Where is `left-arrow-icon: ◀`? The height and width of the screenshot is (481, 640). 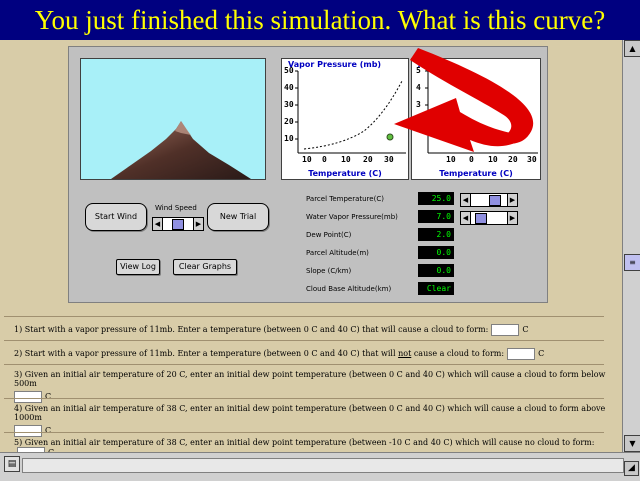 left-arrow-icon: ◀ is located at coordinates (158, 224).